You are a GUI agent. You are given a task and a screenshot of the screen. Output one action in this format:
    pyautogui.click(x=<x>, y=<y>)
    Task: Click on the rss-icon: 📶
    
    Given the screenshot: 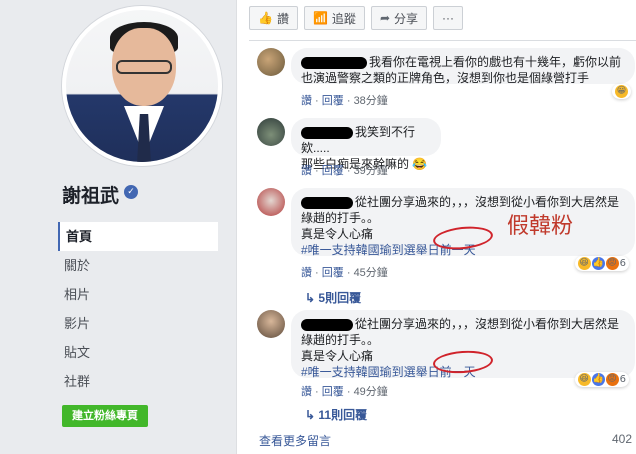 What is the action you would take?
    pyautogui.click(x=320, y=18)
    